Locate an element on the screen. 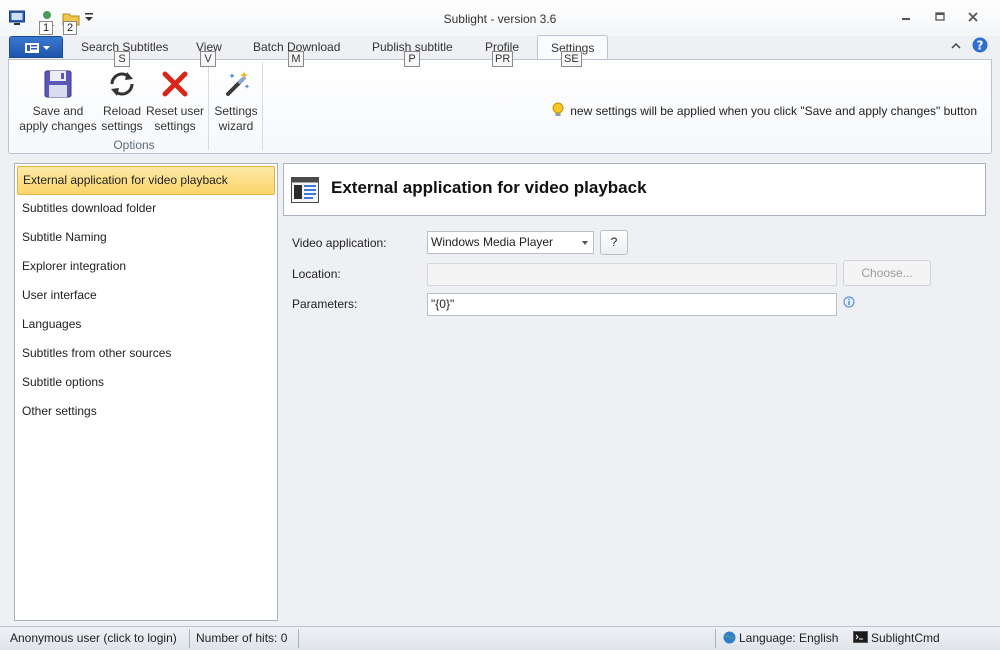  video-application-value: Windows Media Player is located at coordinates (492, 242).